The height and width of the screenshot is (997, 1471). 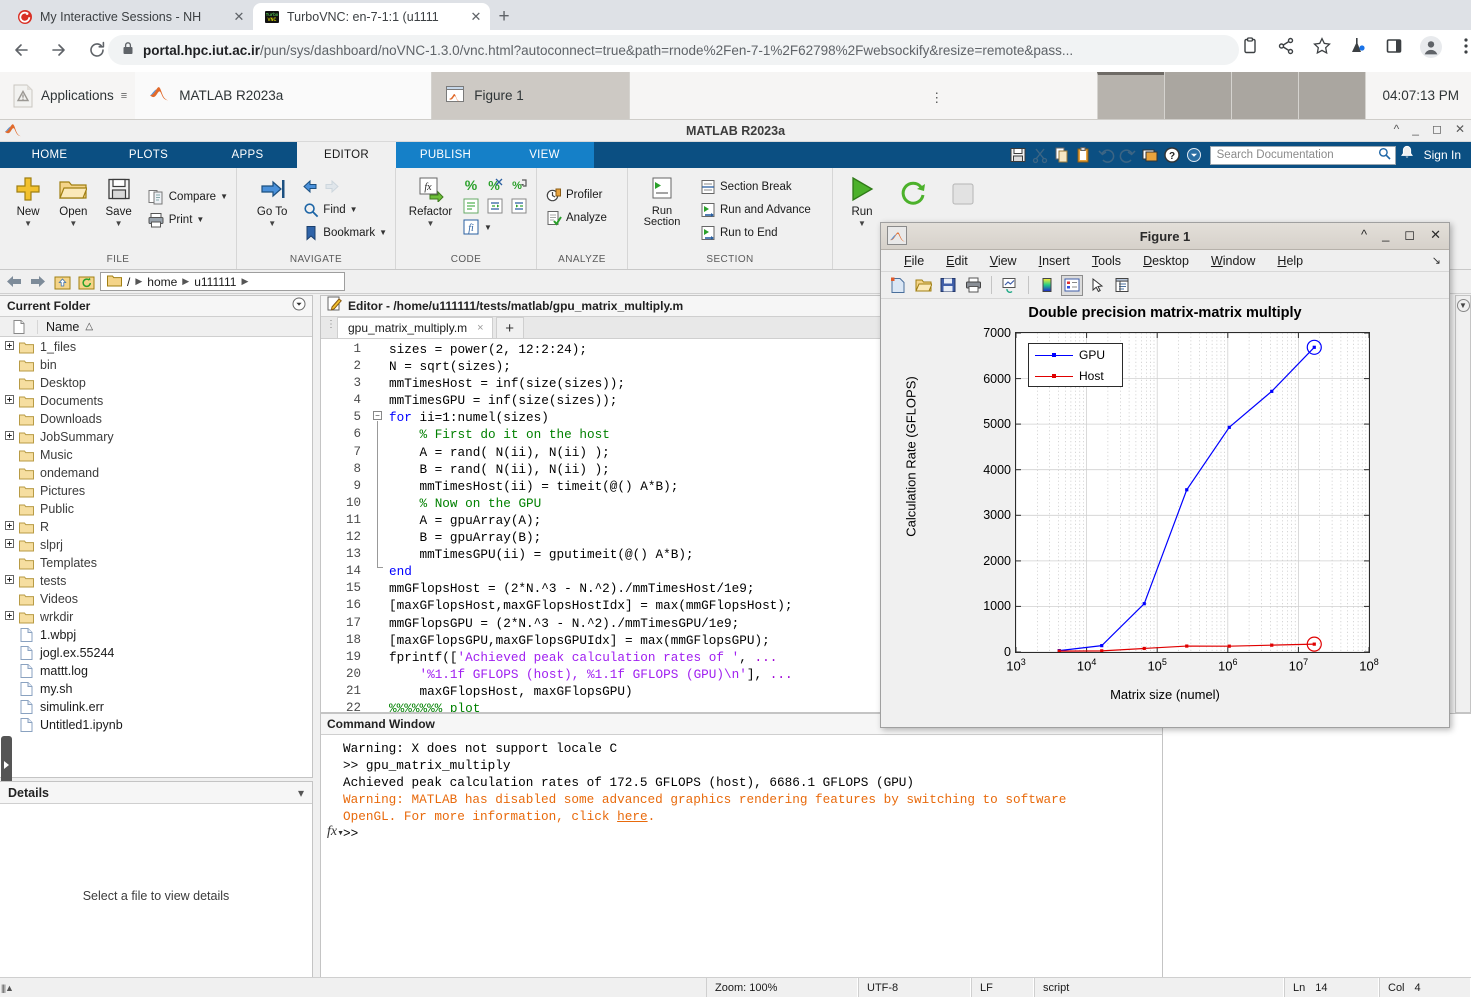 I want to click on taskbar-overflow-icon: ⋮, so click(x=936, y=98).